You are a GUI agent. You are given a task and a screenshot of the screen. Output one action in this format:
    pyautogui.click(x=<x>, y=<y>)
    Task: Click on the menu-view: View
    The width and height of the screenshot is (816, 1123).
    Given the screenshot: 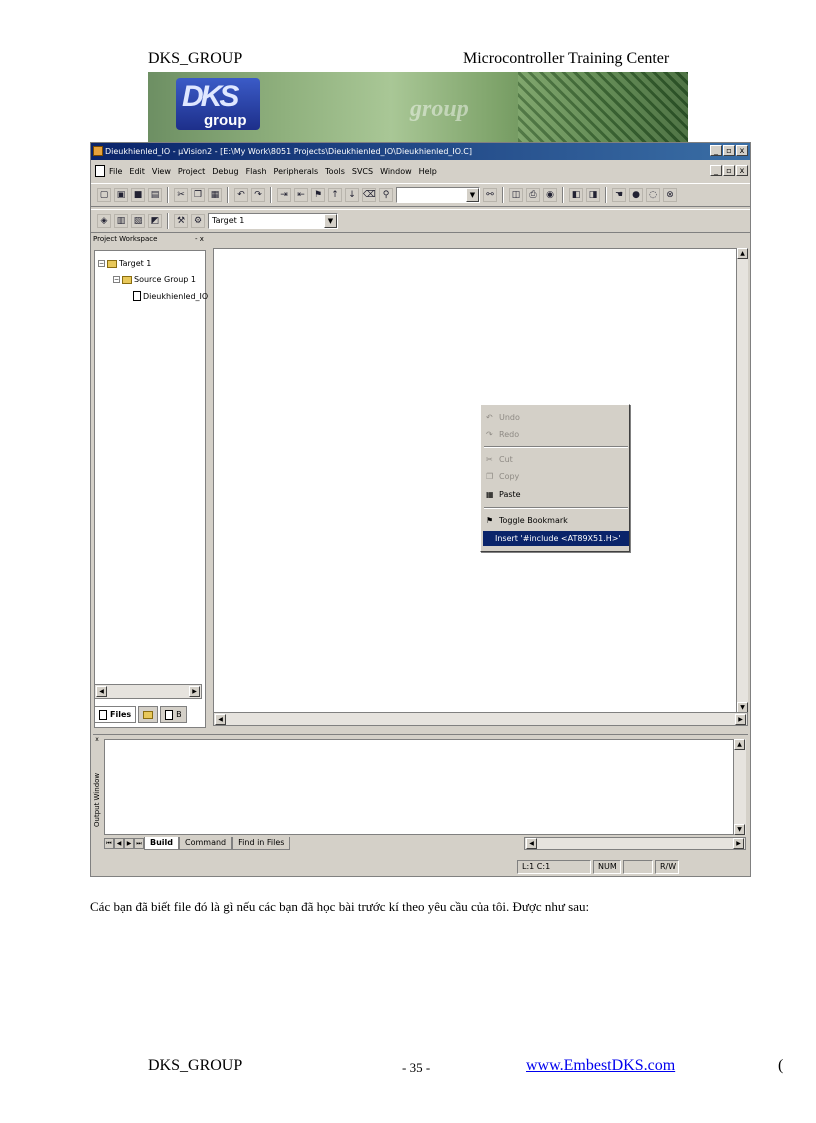 What is the action you would take?
    pyautogui.click(x=161, y=171)
    